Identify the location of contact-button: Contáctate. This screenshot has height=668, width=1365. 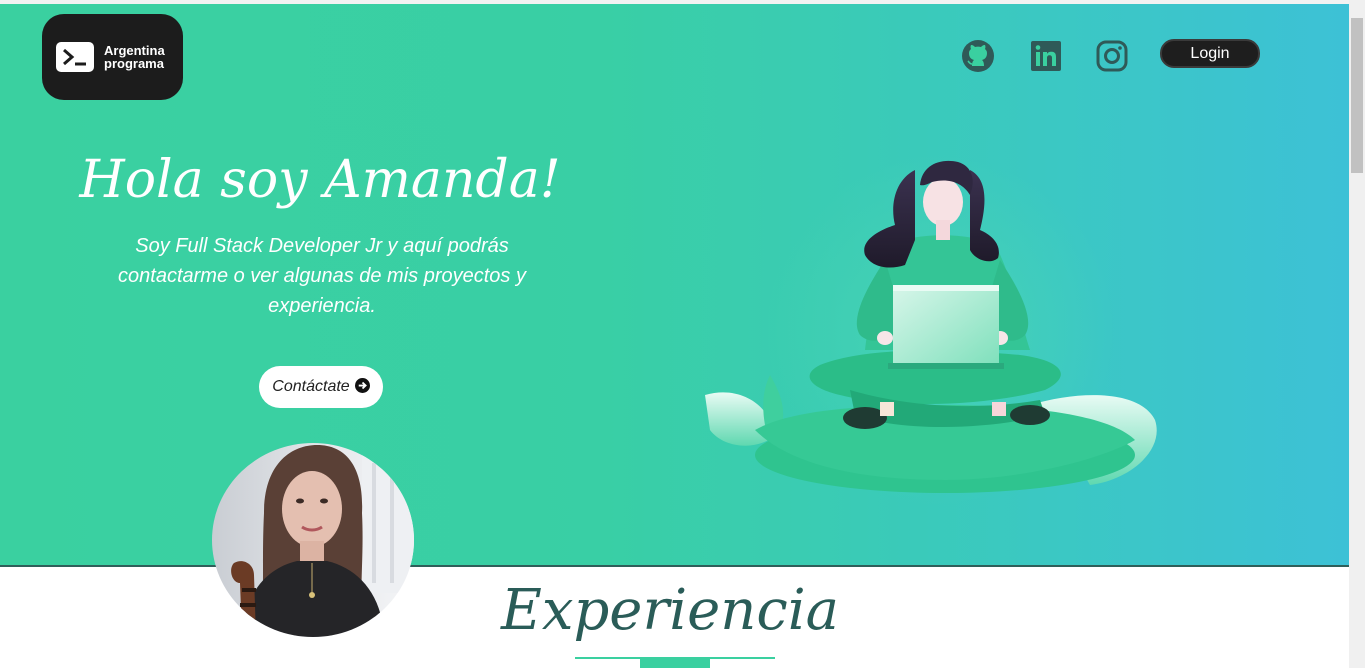
(321, 387).